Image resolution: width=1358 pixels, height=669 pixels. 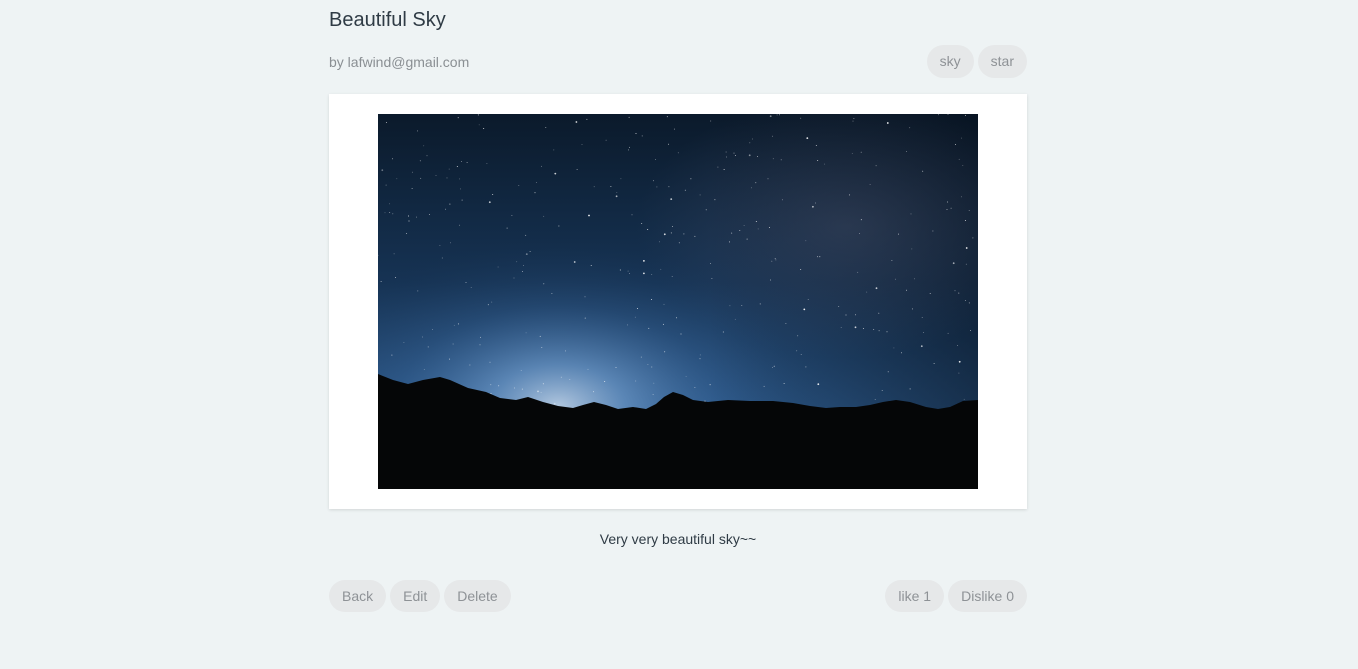 What do you see at coordinates (1002, 61) in the screenshot?
I see `tag-star: star` at bounding box center [1002, 61].